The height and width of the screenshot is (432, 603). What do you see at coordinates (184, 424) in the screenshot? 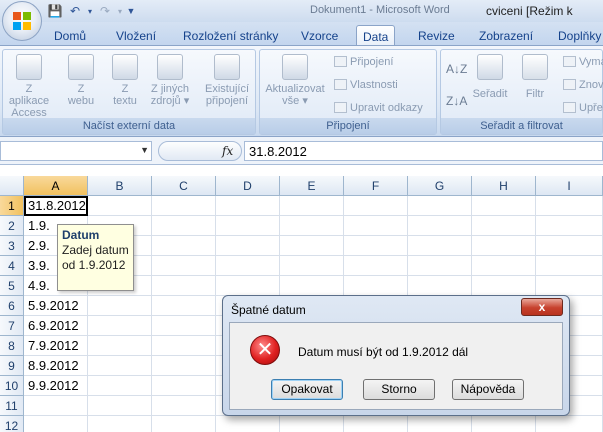
I see `cell-c12` at bounding box center [184, 424].